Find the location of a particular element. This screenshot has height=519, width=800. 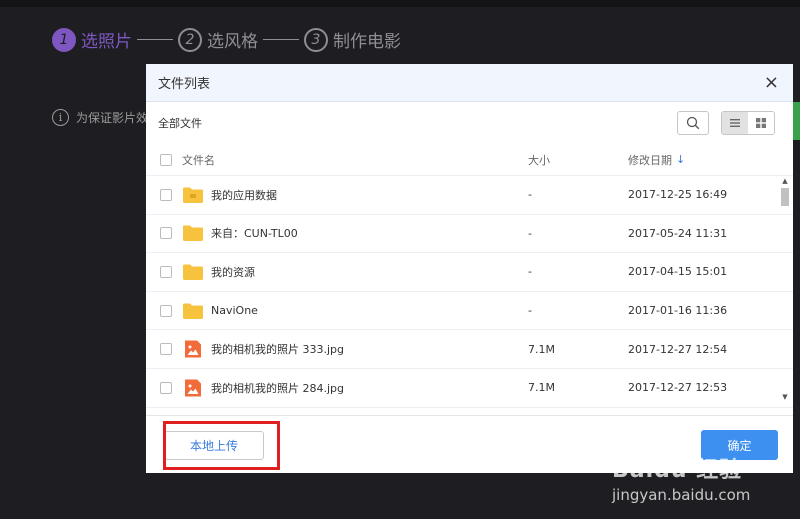

column-name: 文件名 is located at coordinates (355, 160).